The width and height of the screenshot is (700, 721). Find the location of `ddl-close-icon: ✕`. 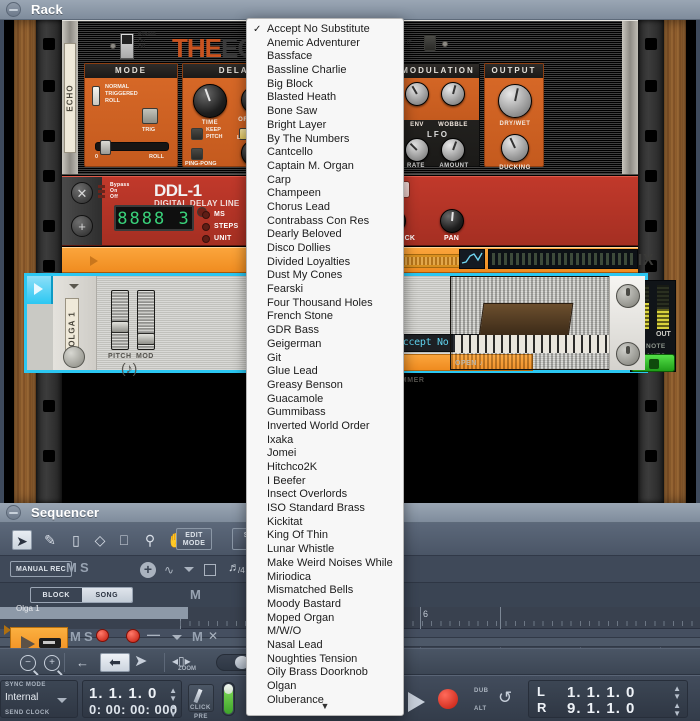

ddl-close-icon: ✕ is located at coordinates (82, 193).